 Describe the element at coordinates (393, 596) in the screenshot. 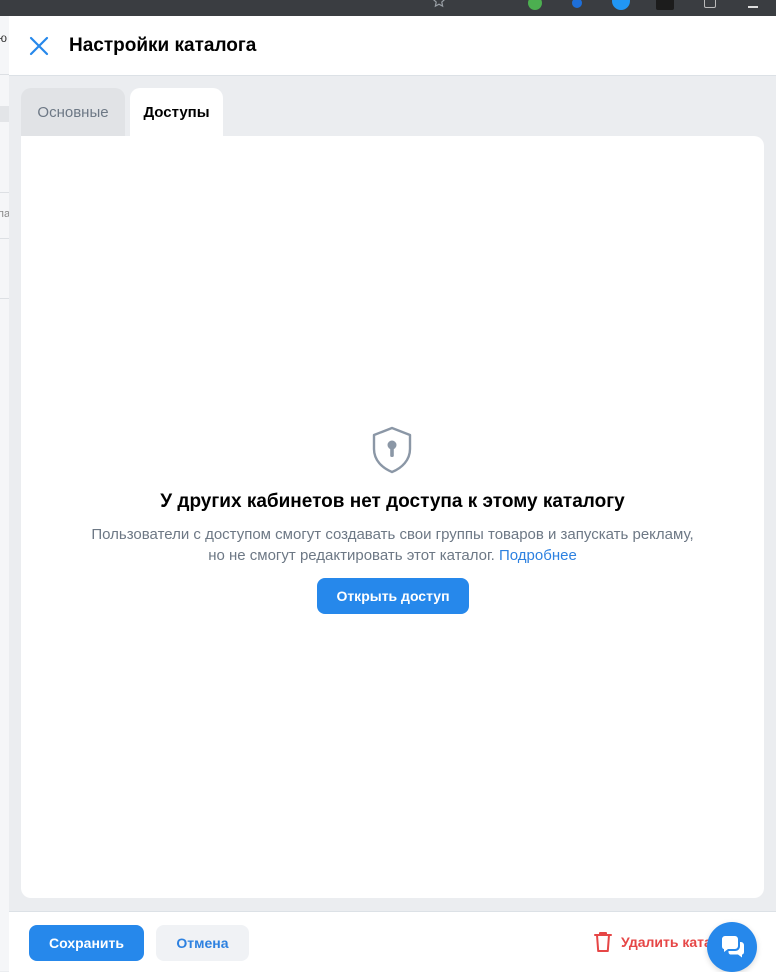

I see `open-access-button: Открыть доступ` at that location.